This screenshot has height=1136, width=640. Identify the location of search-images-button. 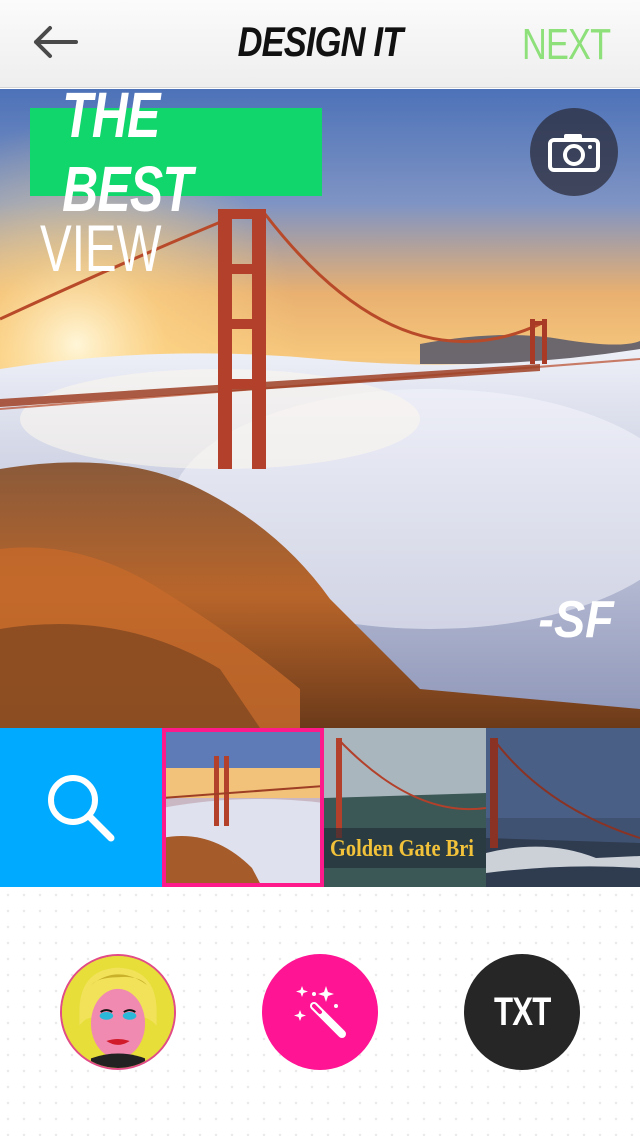
(81, 807).